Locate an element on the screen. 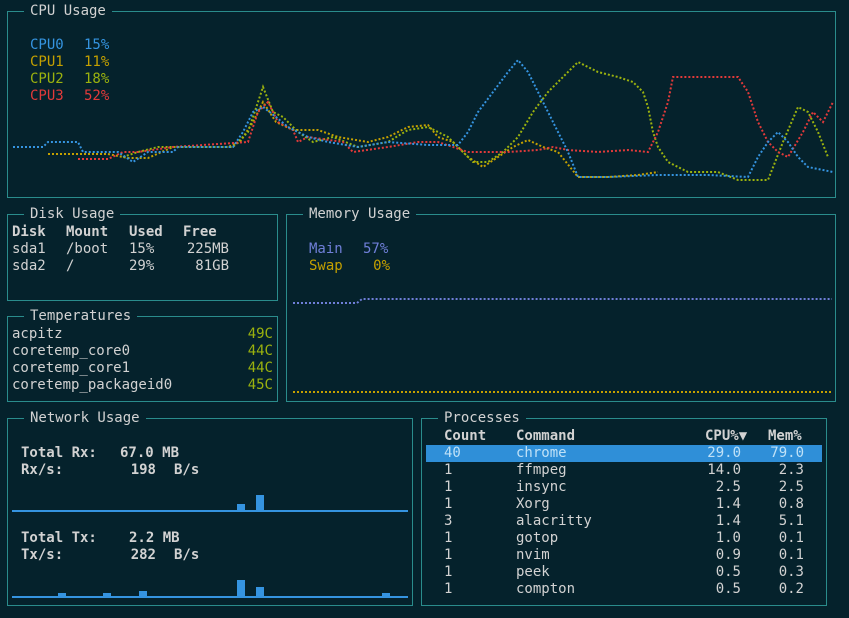 This screenshot has height=618, width=849. header-mem: Mem% is located at coordinates (785, 436).